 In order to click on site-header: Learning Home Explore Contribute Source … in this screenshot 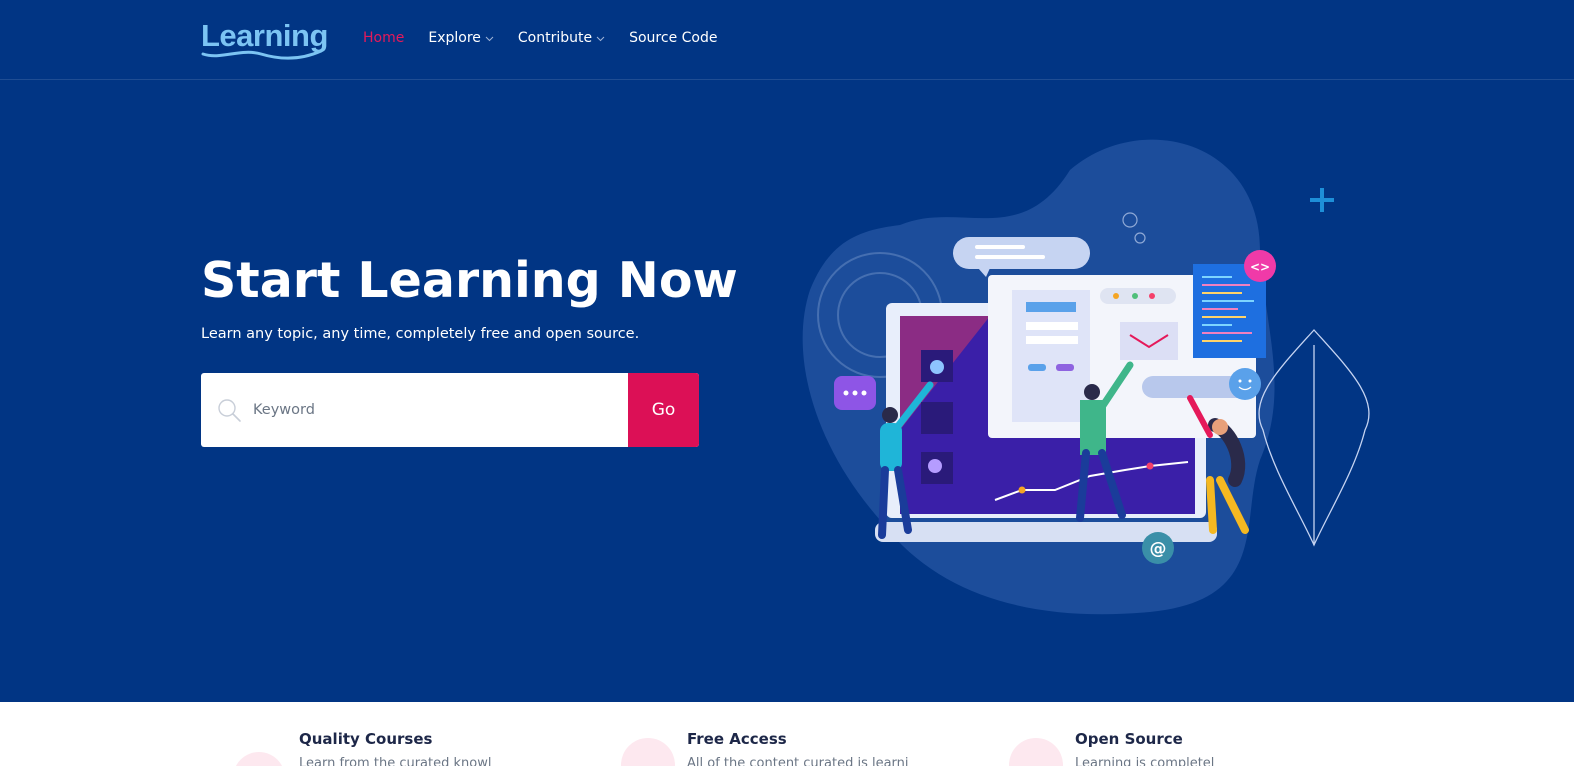, I will do `click(787, 40)`.